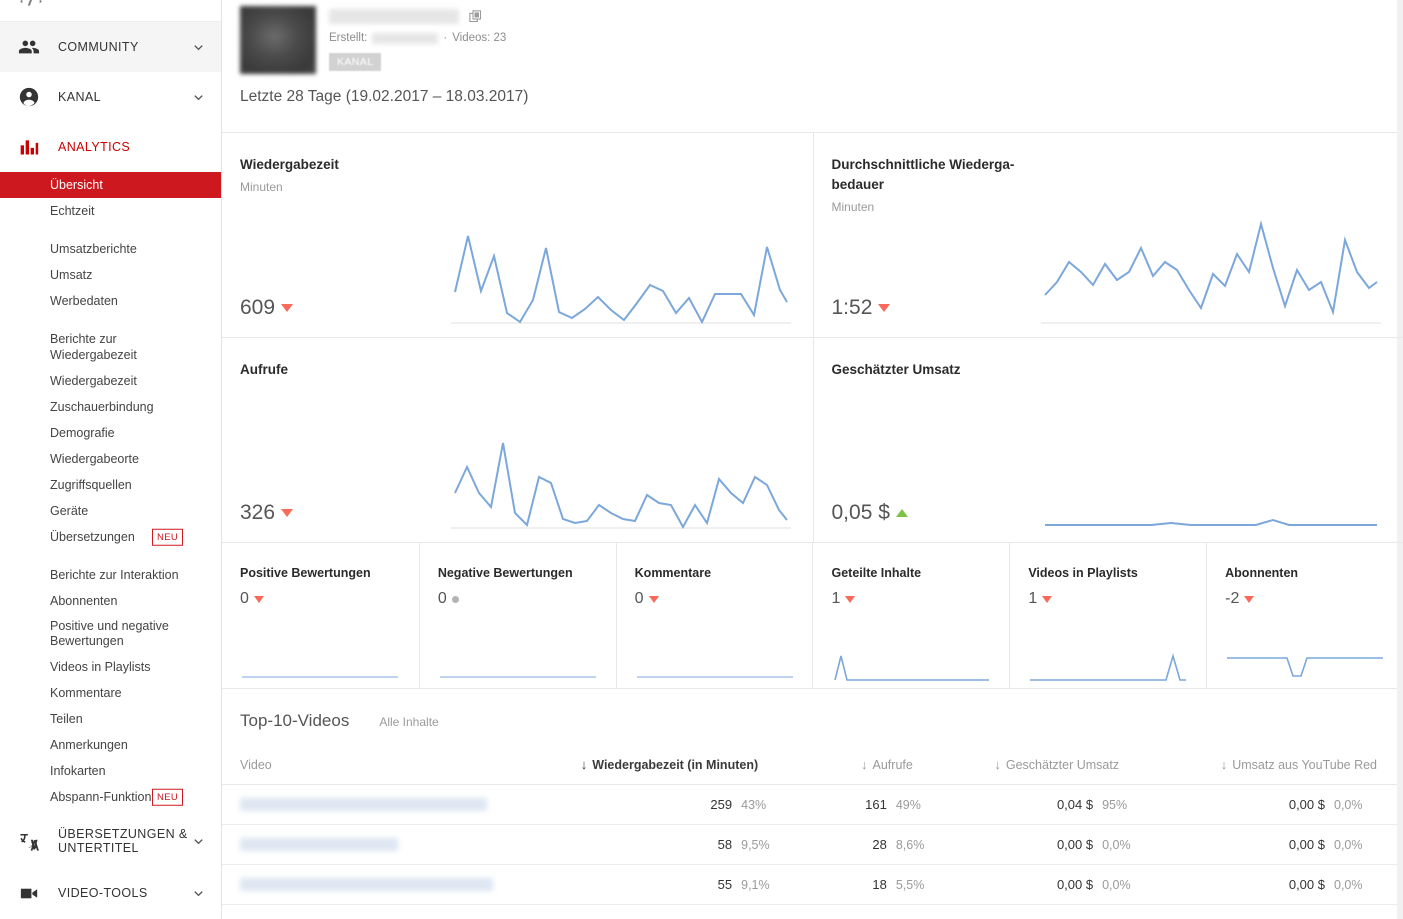 This screenshot has width=1403, height=919. I want to click on sidebar-item-analytics: ANALYTICS, so click(110, 147).